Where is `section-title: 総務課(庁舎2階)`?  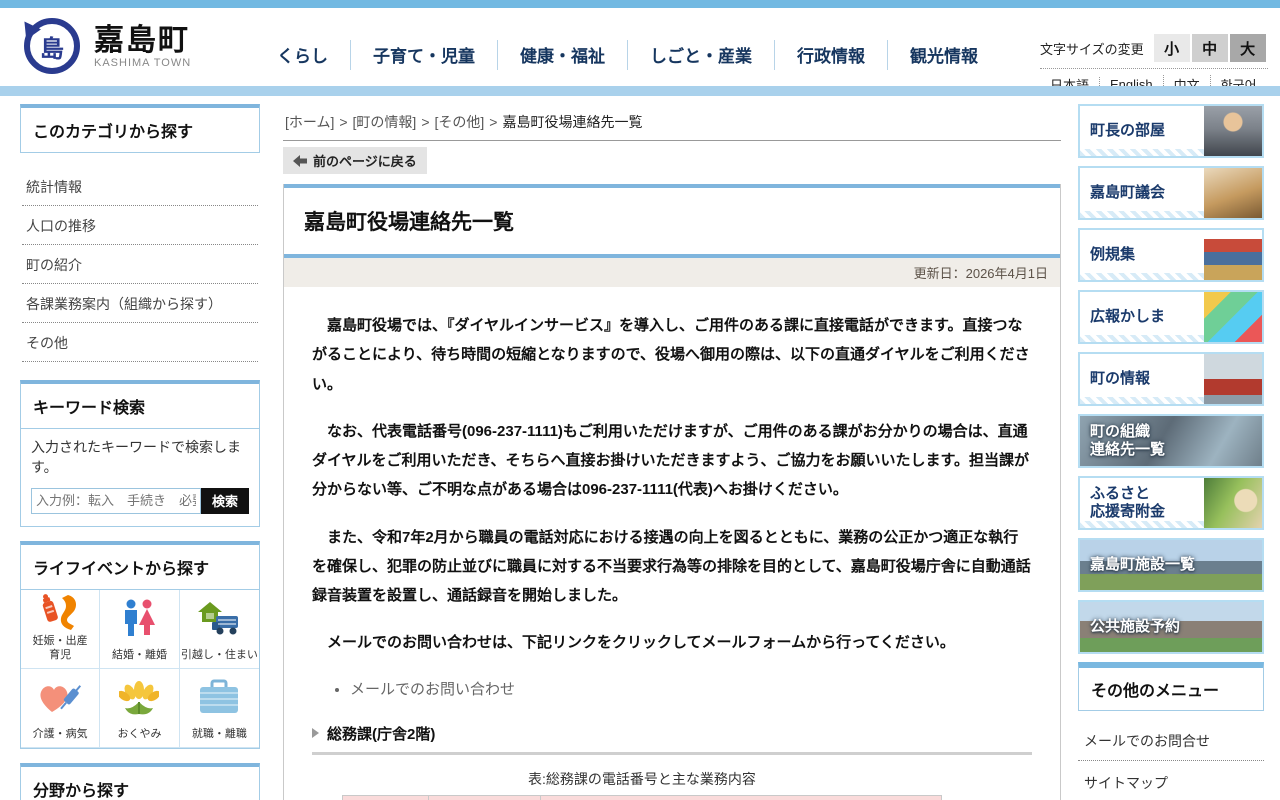 section-title: 総務課(庁舎2階) is located at coordinates (381, 734).